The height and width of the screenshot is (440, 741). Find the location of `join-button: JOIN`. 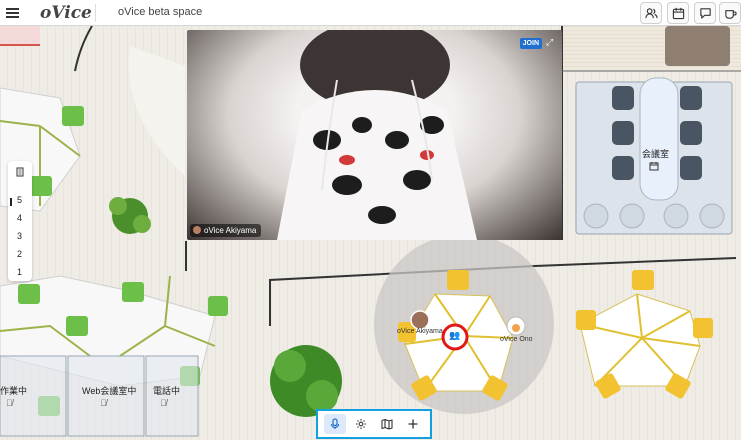

join-button: JOIN is located at coordinates (530, 43).